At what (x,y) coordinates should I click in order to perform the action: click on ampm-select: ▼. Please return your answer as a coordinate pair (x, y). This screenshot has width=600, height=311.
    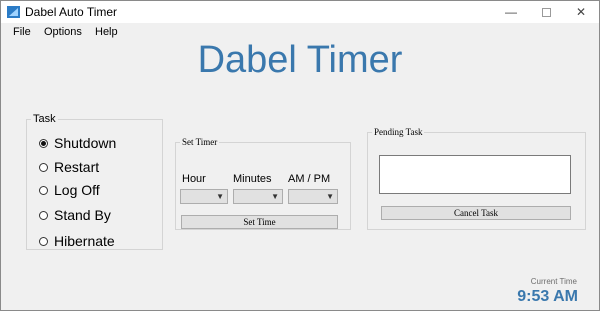
    Looking at the image, I should click on (313, 196).